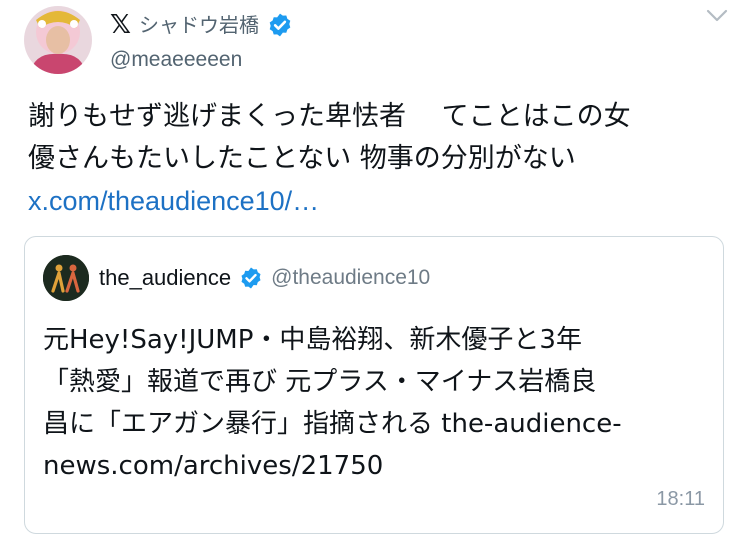 This screenshot has height=544, width=729. I want to click on quoted-author-handle: @theaudience10, so click(350, 278).